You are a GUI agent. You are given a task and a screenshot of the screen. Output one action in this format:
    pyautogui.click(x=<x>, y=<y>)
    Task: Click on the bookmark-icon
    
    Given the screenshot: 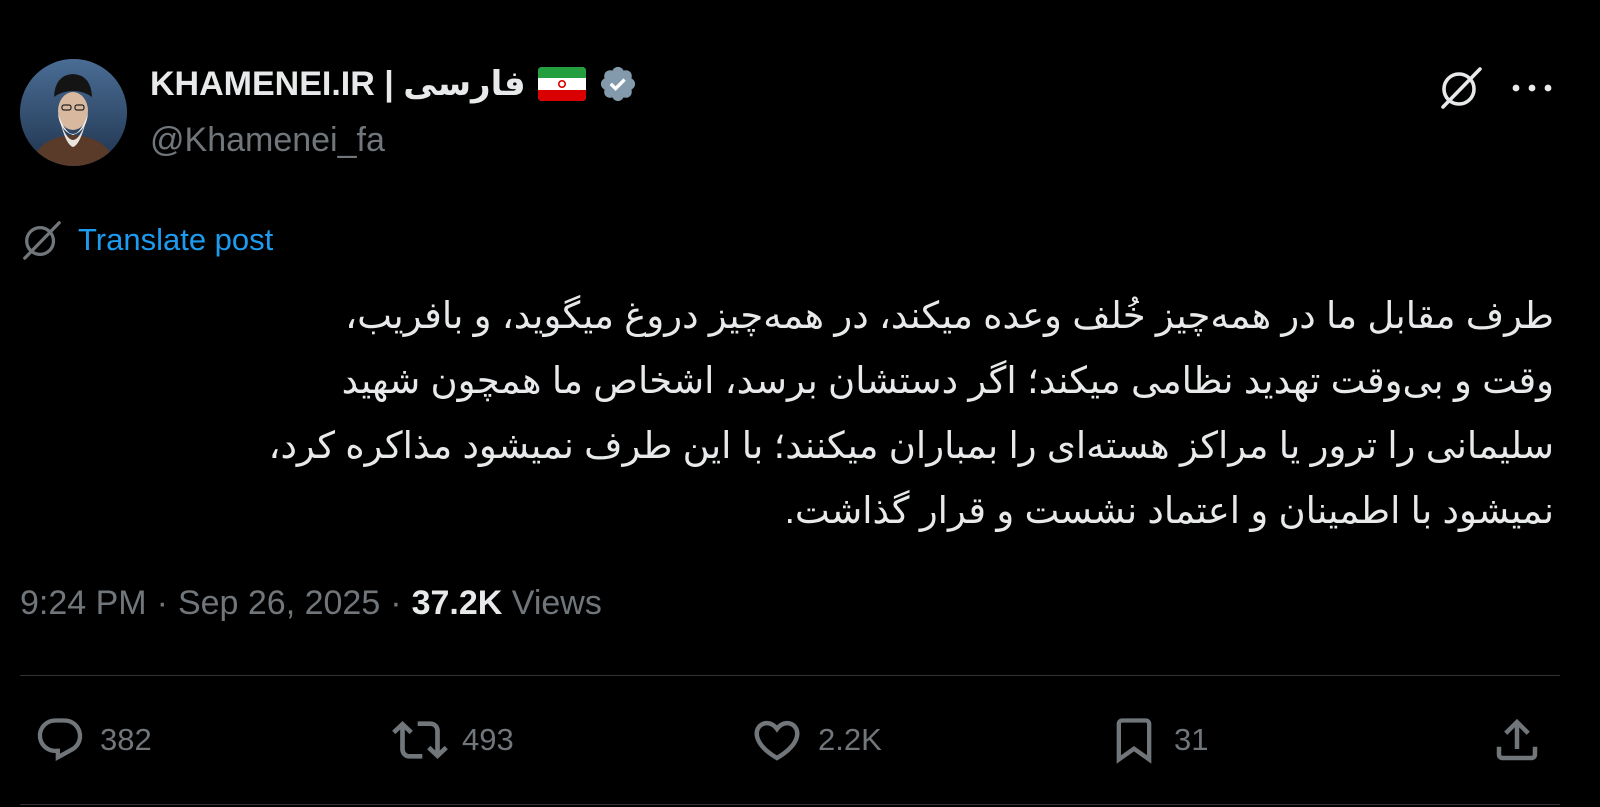 What is the action you would take?
    pyautogui.click(x=1134, y=741)
    